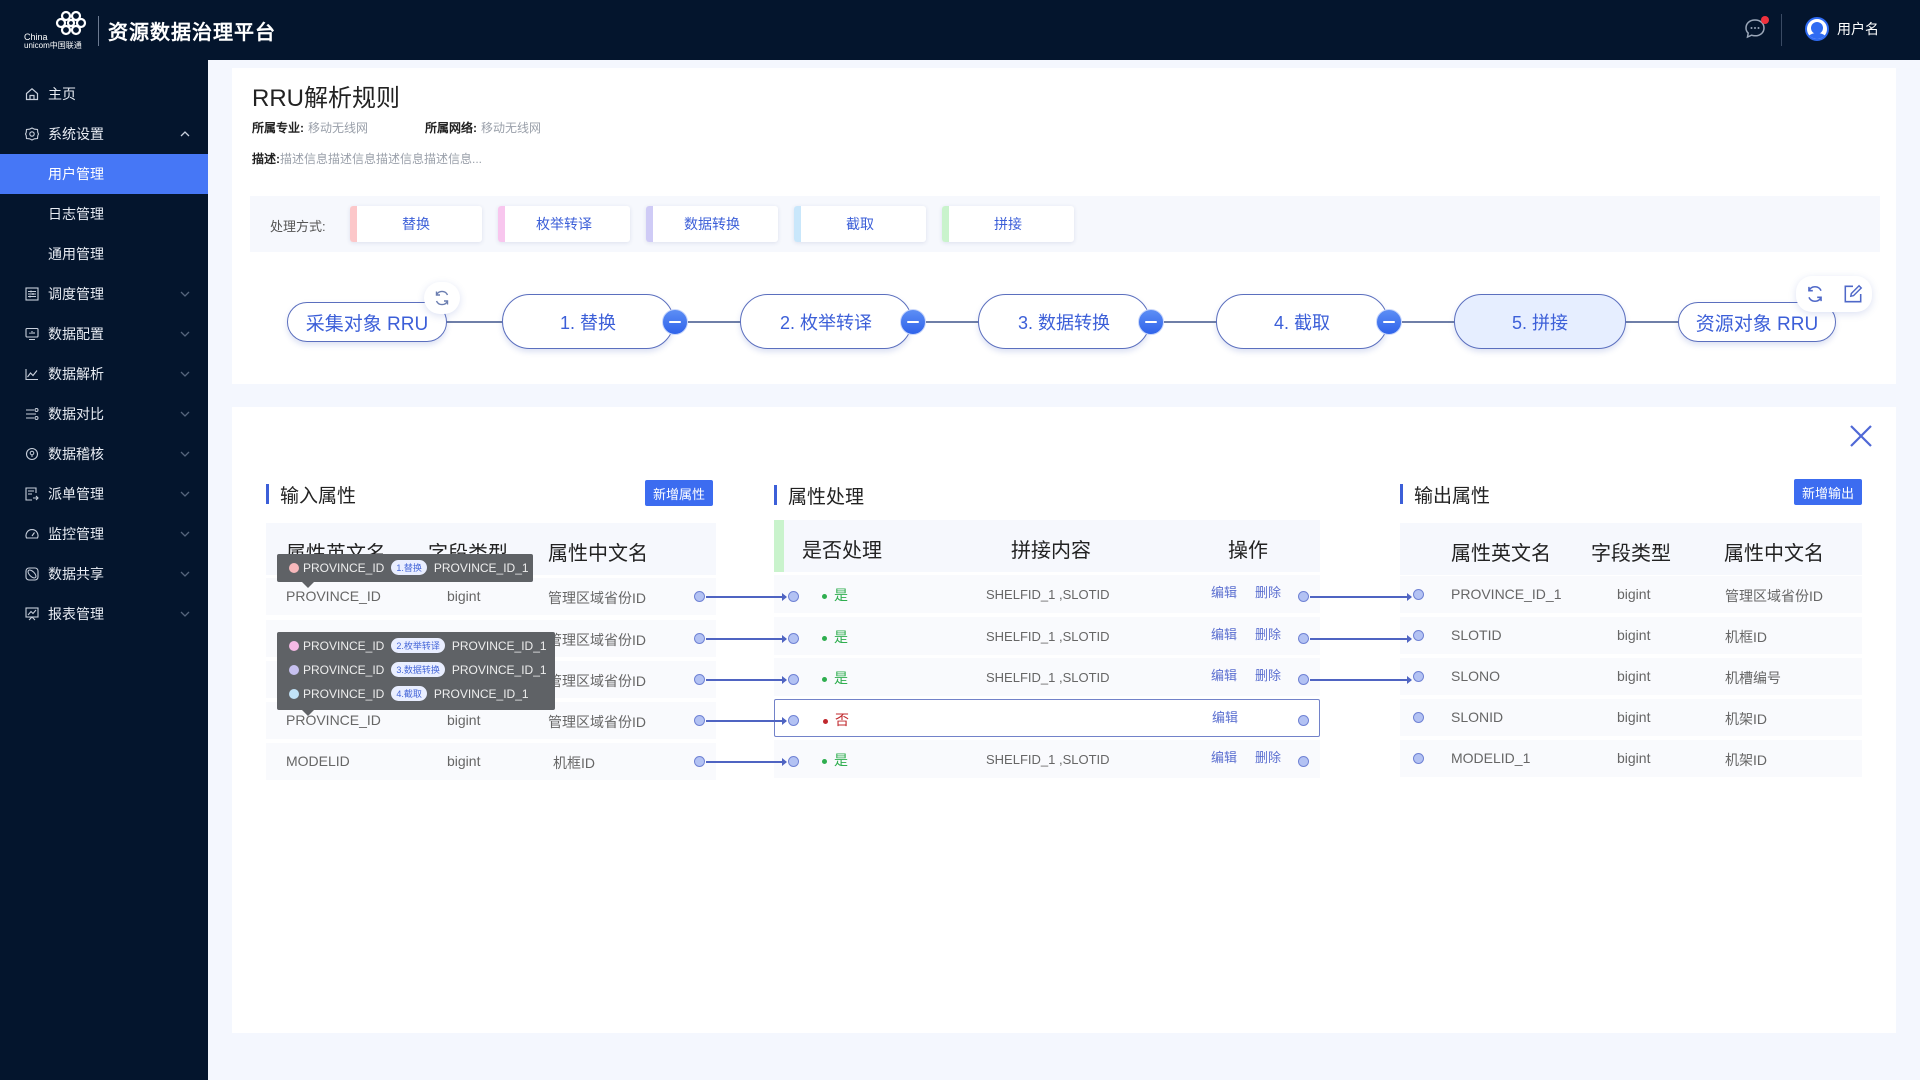  Describe the element at coordinates (1047, 718) in the screenshot. I see `process-table-row: 否 编辑` at that location.